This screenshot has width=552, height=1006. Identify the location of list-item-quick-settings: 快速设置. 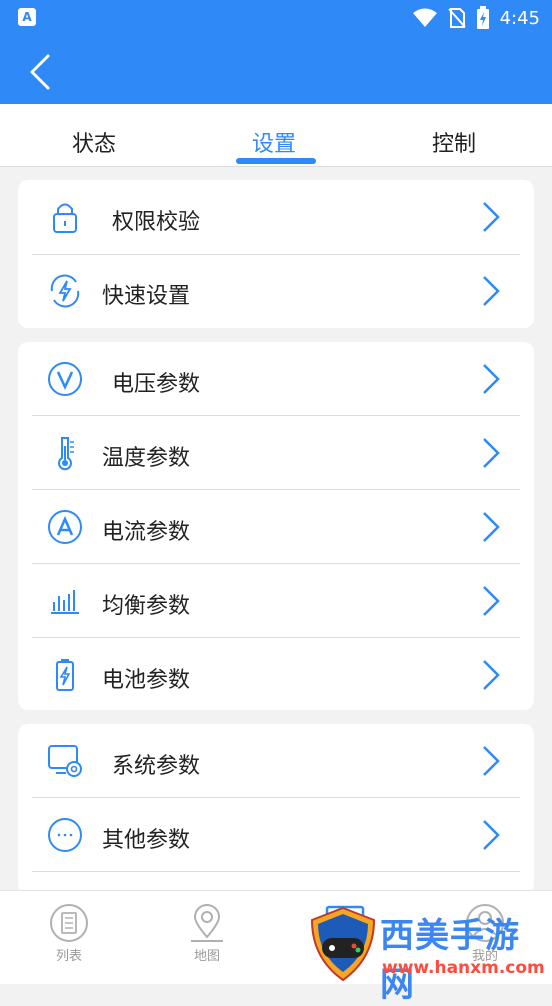
(276, 291).